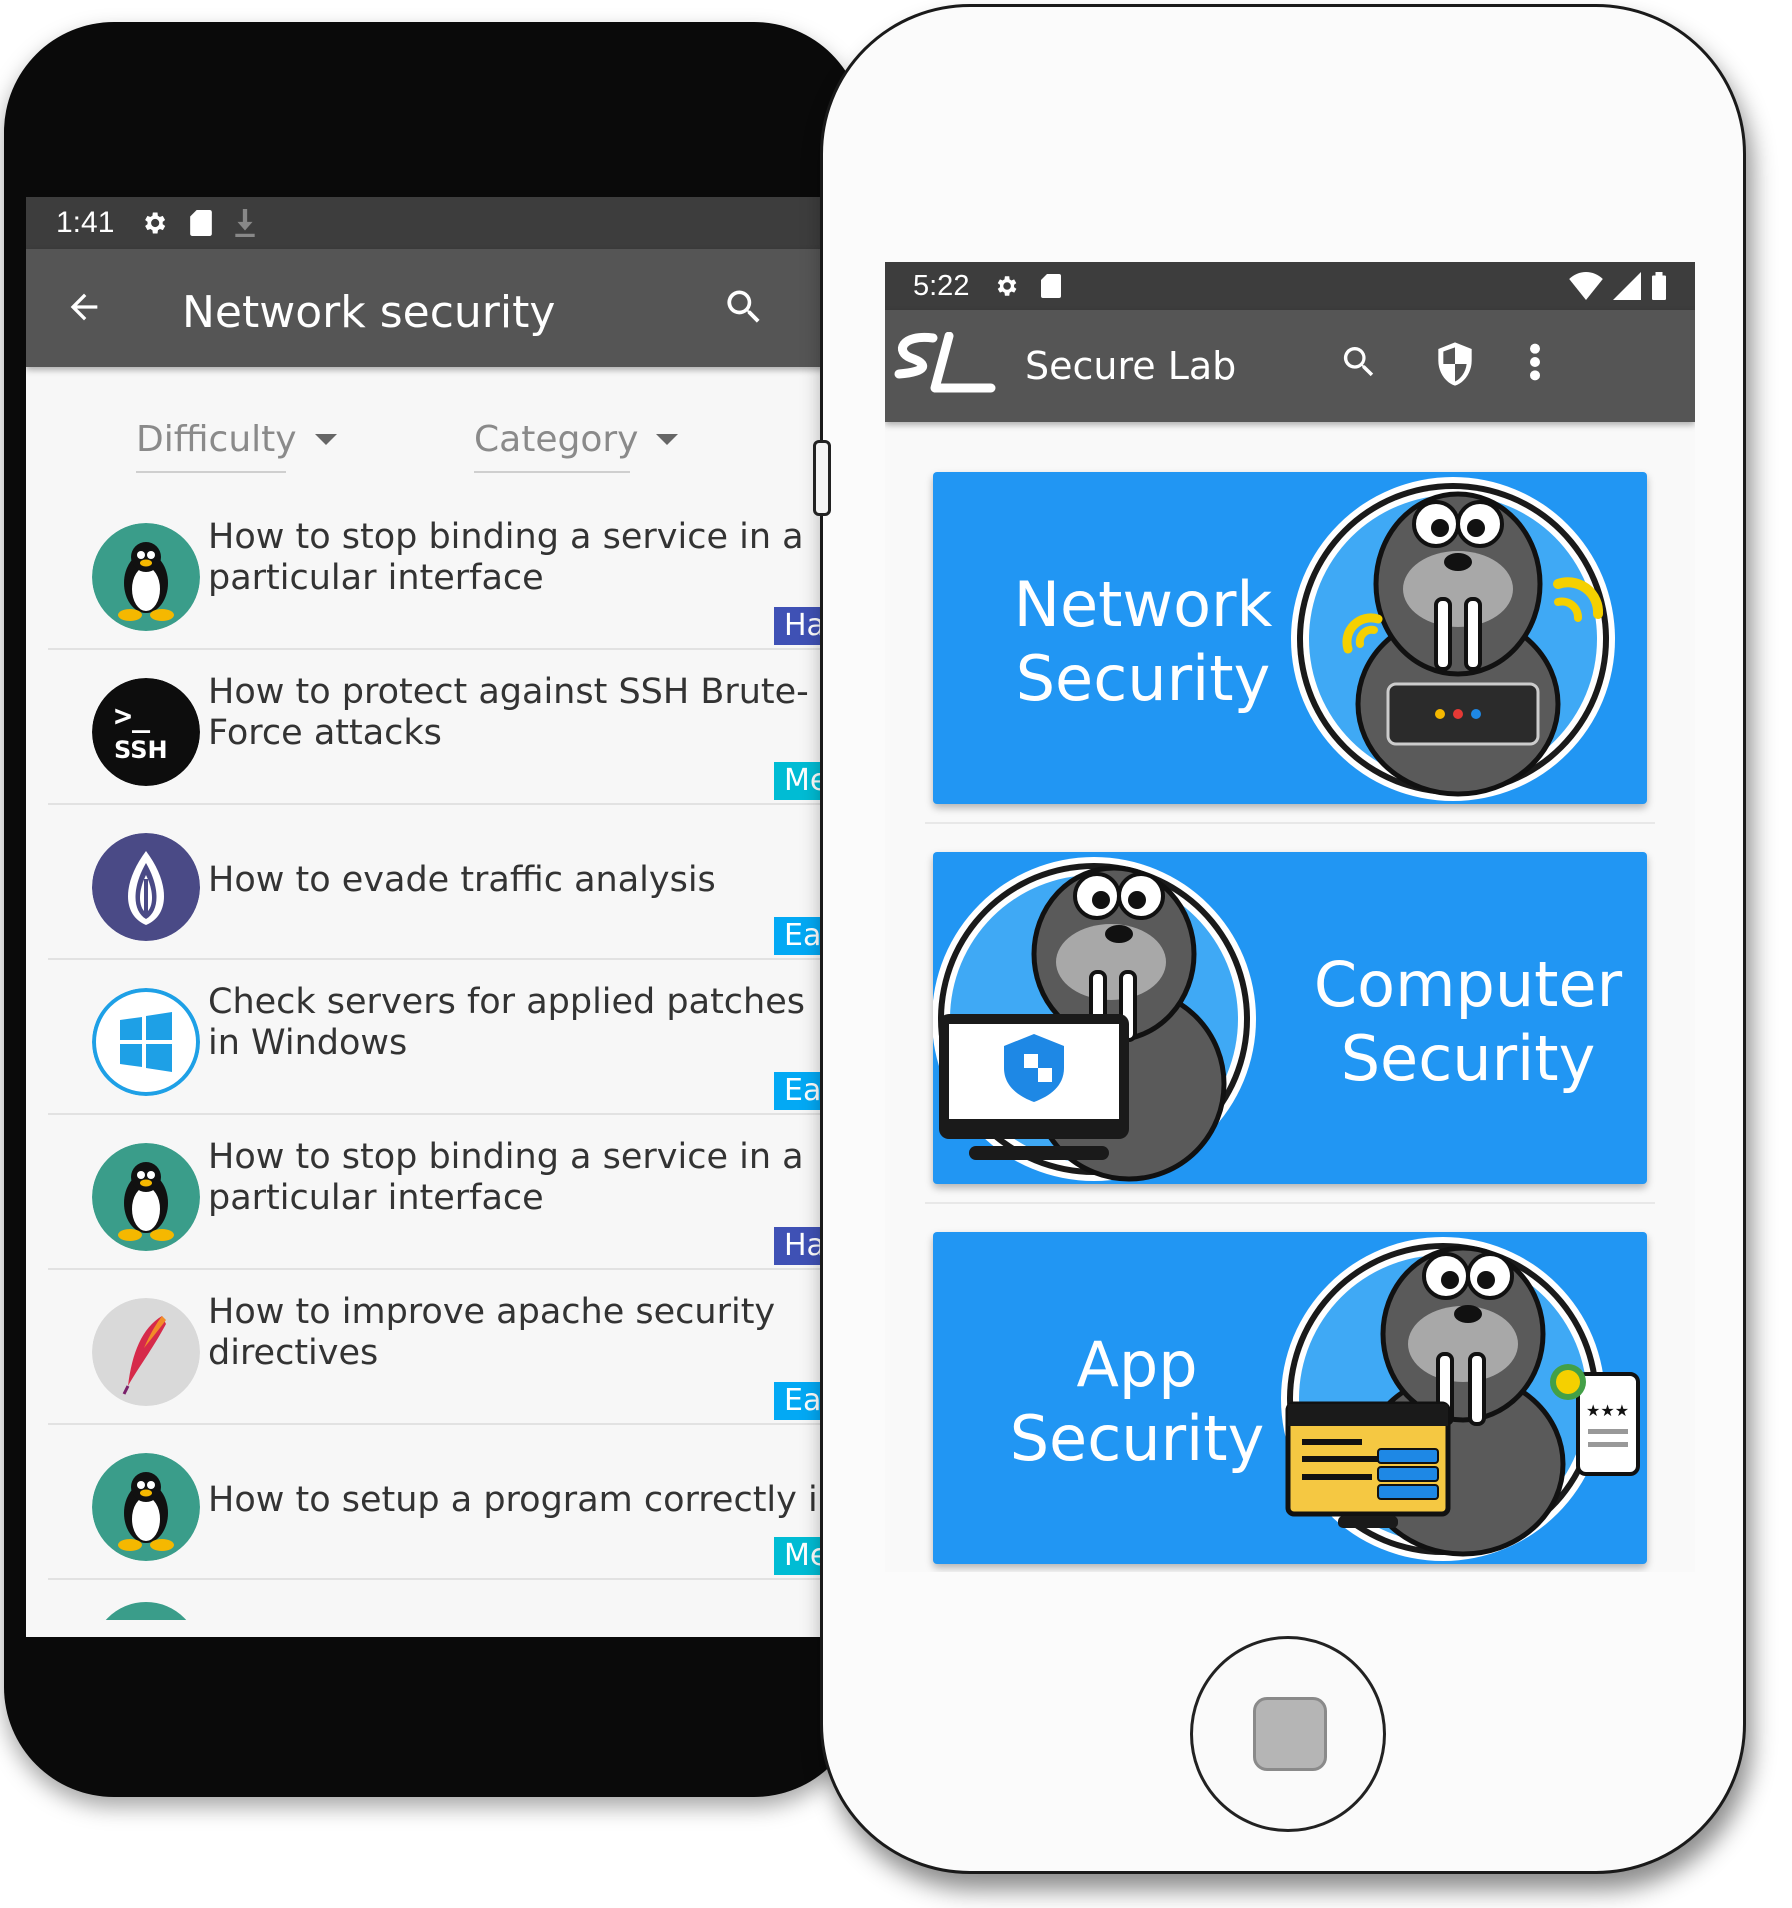 The image size is (1792, 1908). I want to click on card-title: App Security, so click(1137, 1402).